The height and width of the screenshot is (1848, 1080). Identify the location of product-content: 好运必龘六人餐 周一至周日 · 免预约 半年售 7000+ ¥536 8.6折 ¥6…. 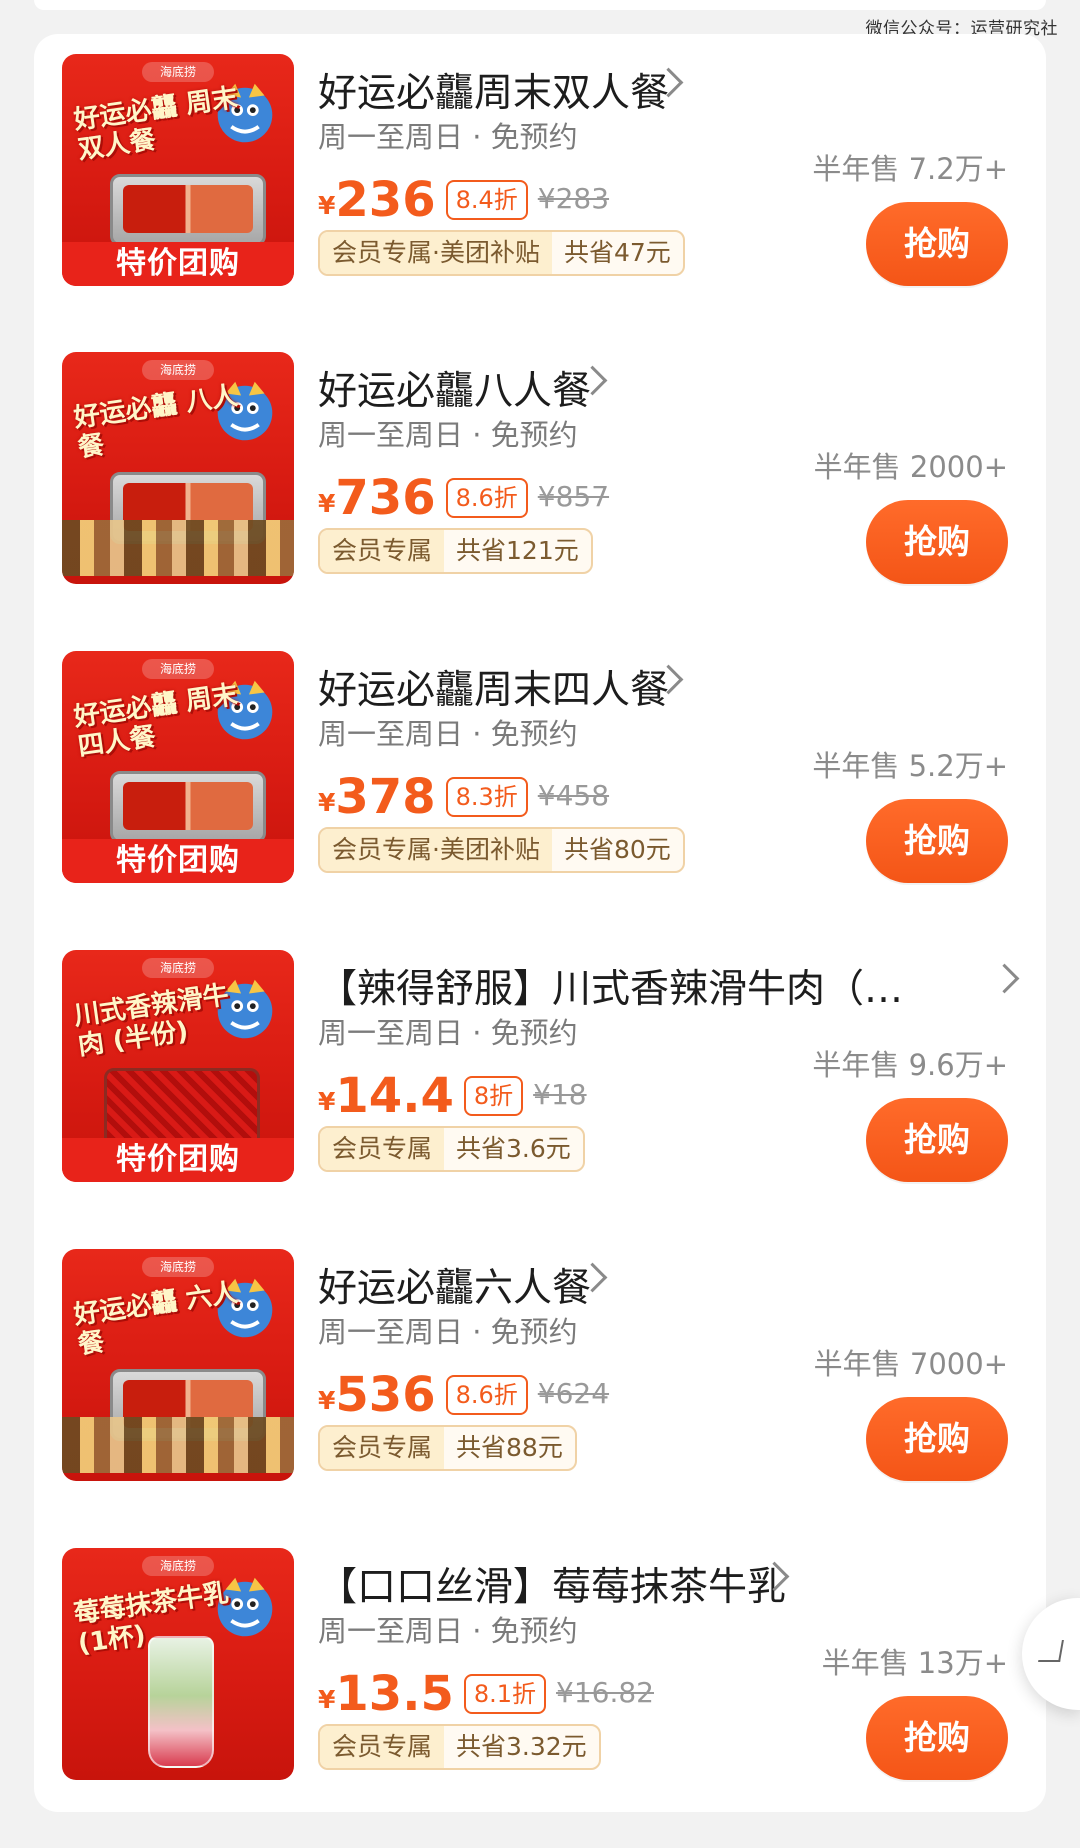
(678, 1367).